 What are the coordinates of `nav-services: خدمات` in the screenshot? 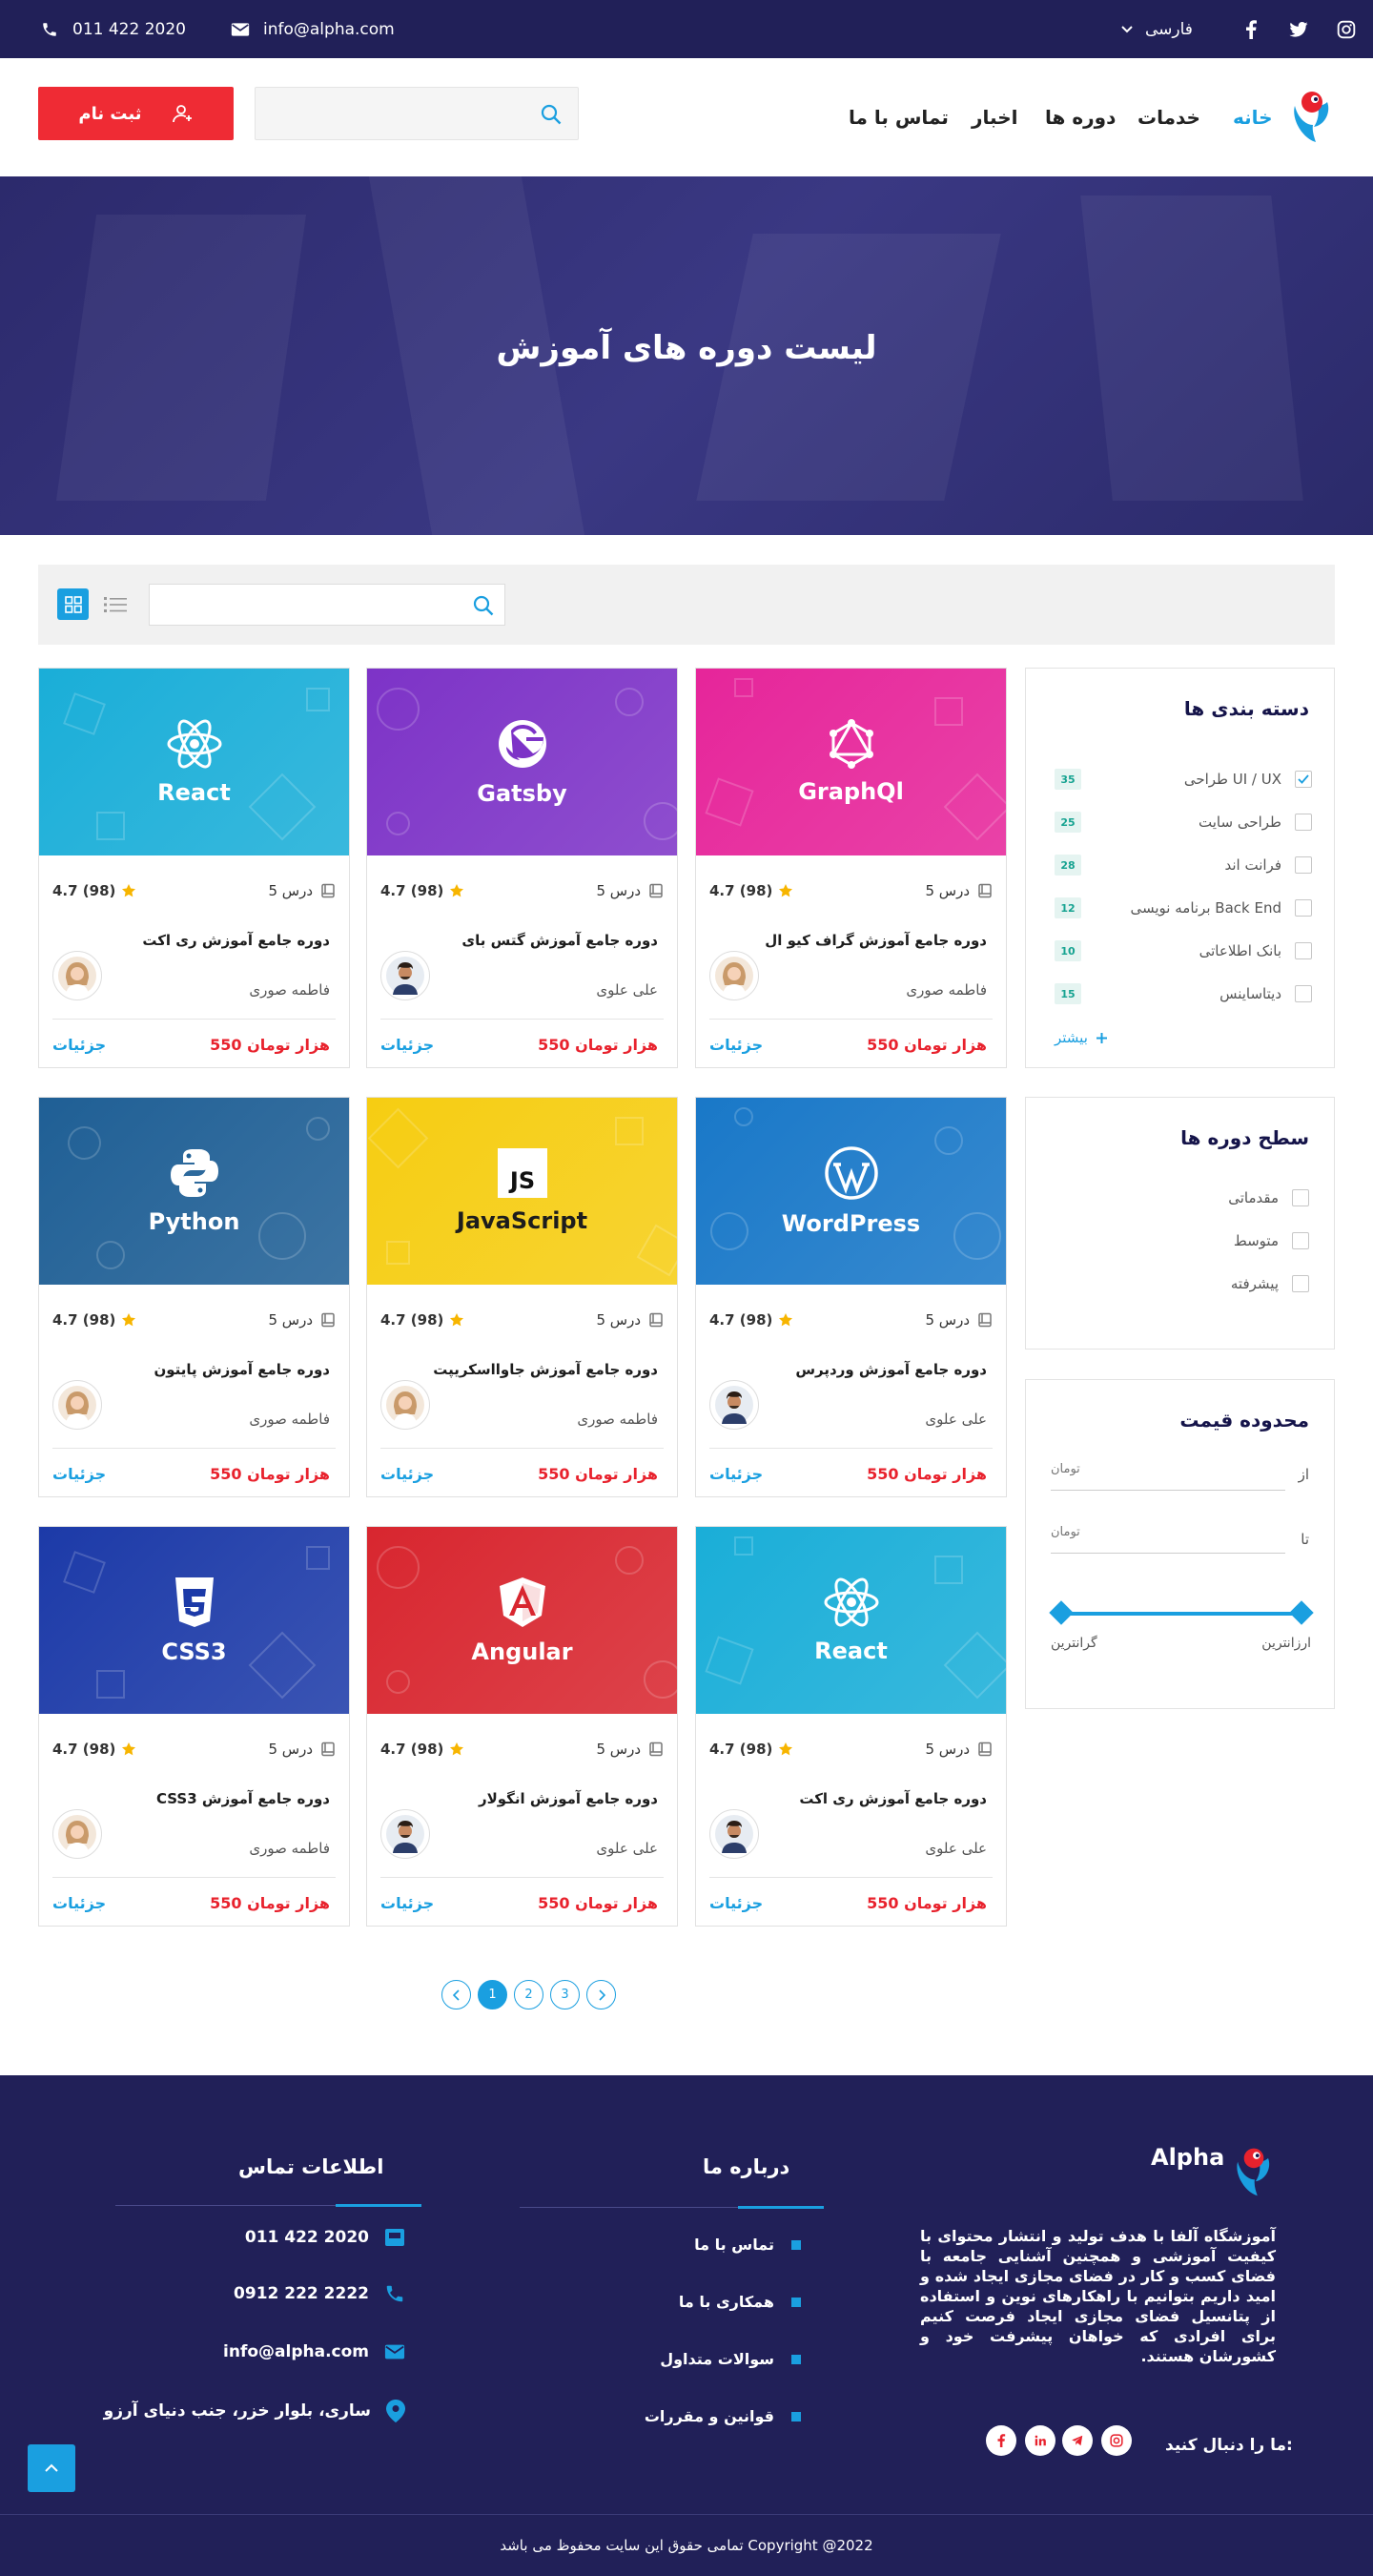 It's located at (1168, 117).